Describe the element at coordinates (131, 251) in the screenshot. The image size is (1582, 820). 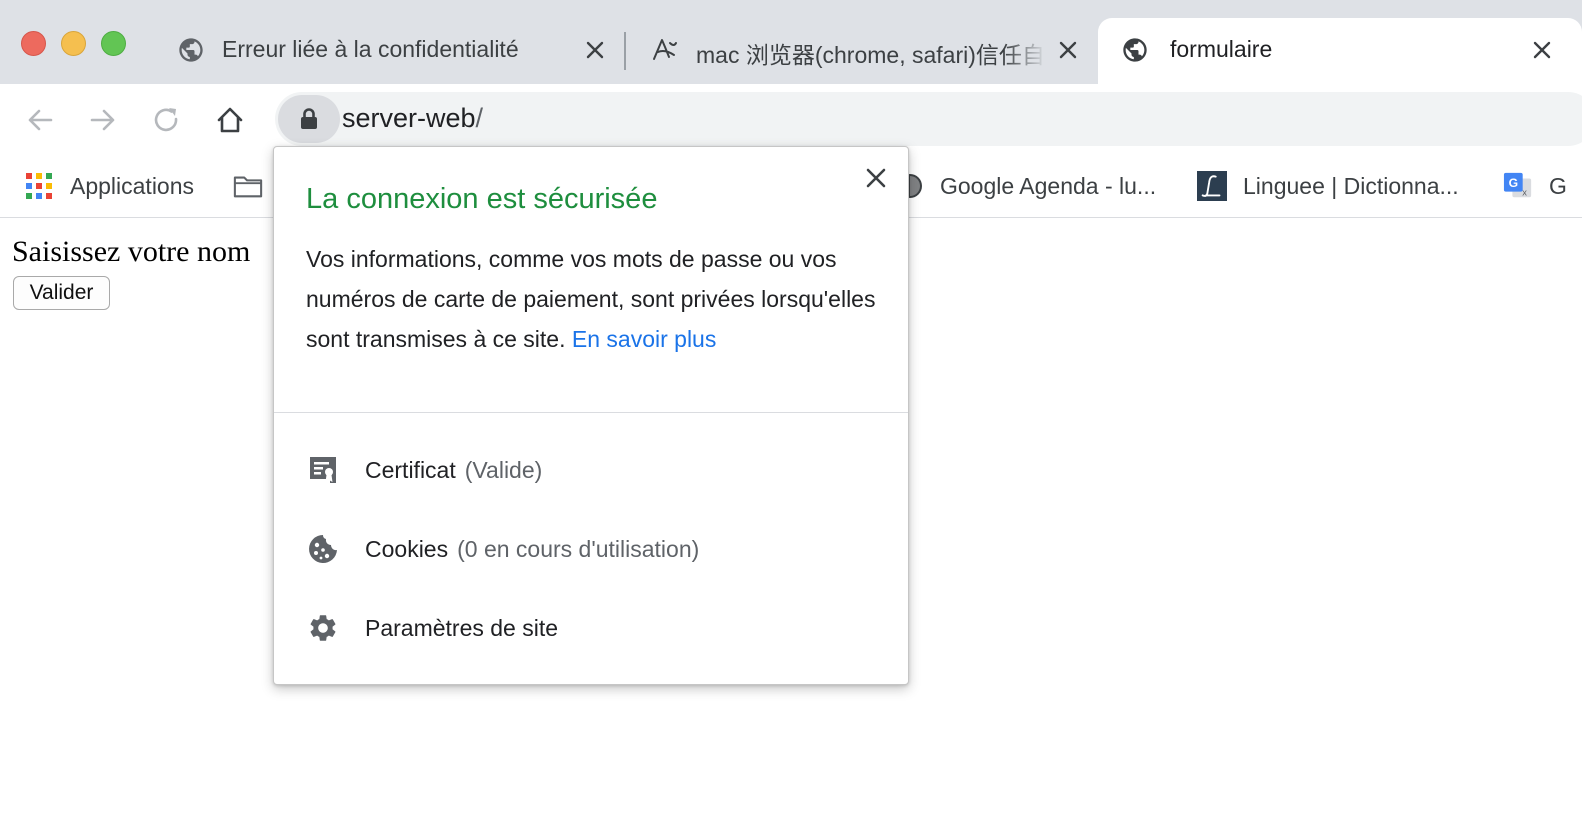
I see `name-prompt-label: Saisissez votre nom` at that location.